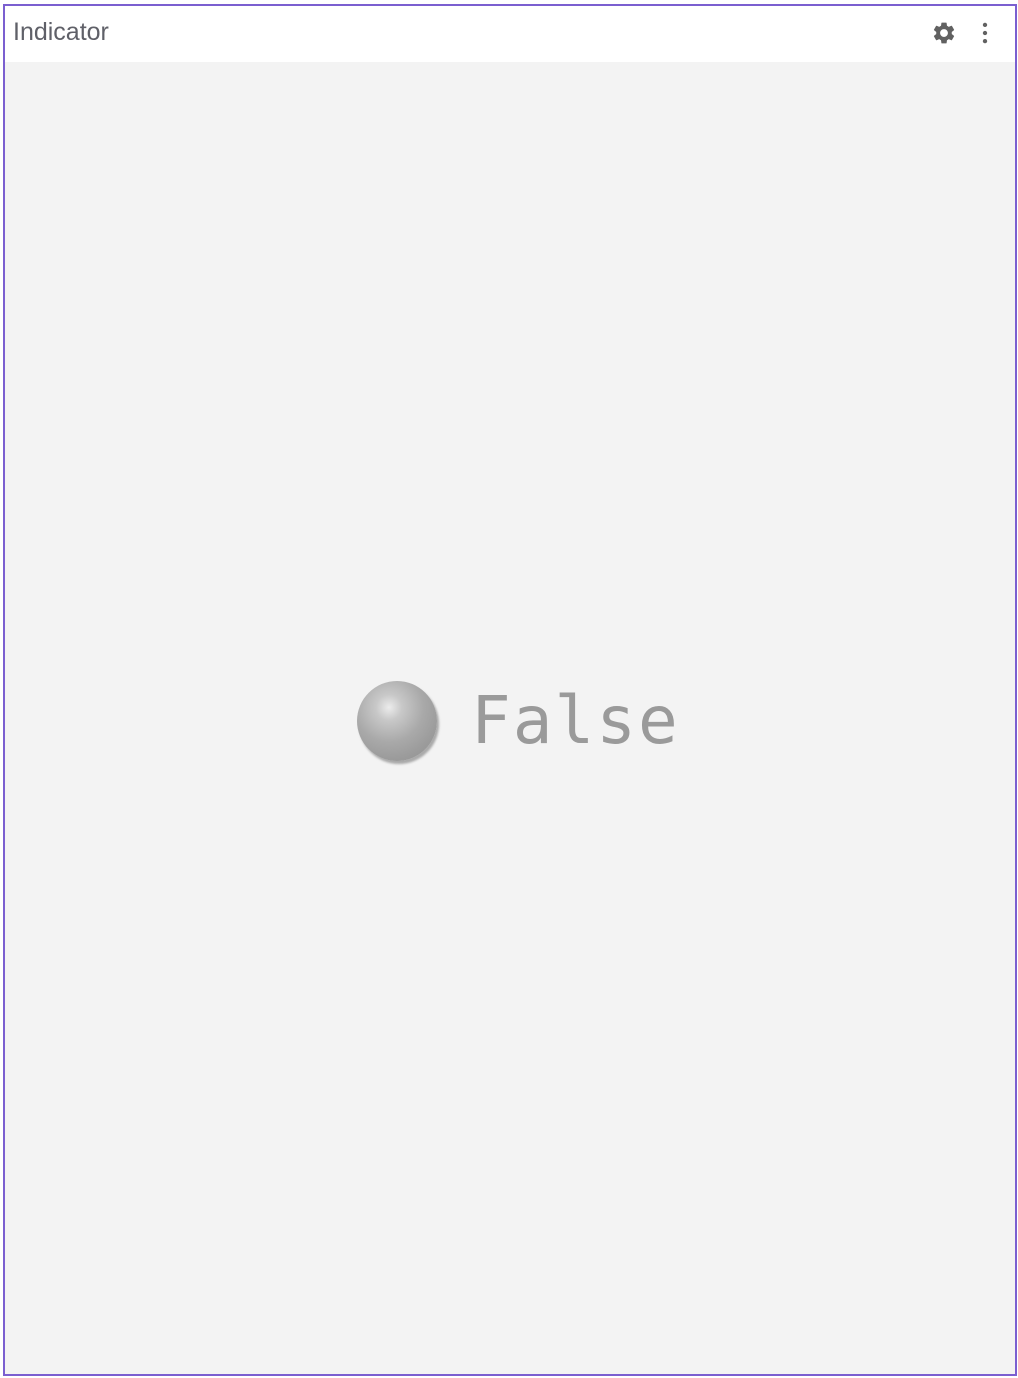  Describe the element at coordinates (397, 721) in the screenshot. I see `status-led` at that location.